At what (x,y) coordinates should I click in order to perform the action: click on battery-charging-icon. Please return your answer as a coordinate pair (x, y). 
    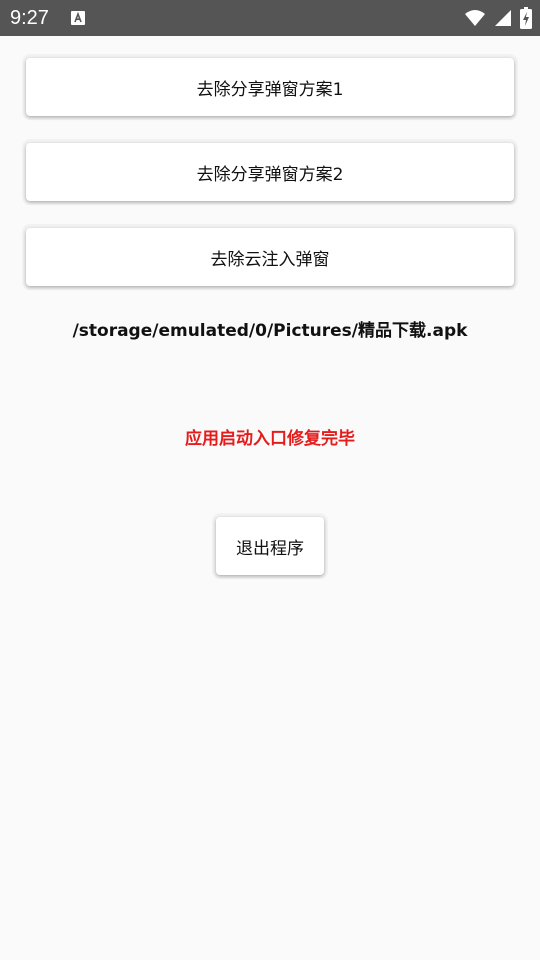
    Looking at the image, I should click on (526, 18).